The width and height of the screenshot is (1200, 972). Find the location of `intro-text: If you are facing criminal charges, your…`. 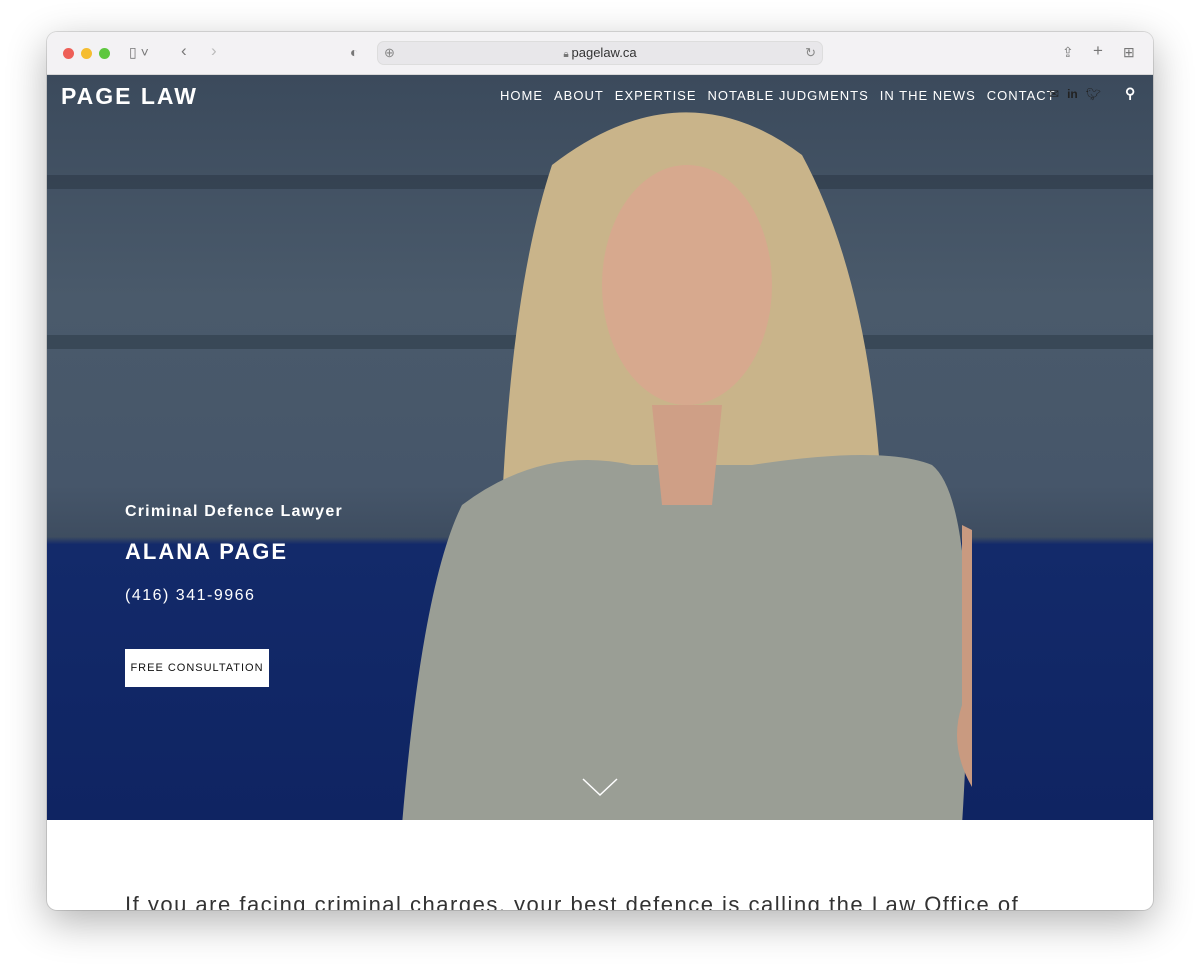

intro-text: If you are facing criminal charges, your… is located at coordinates (572, 901).